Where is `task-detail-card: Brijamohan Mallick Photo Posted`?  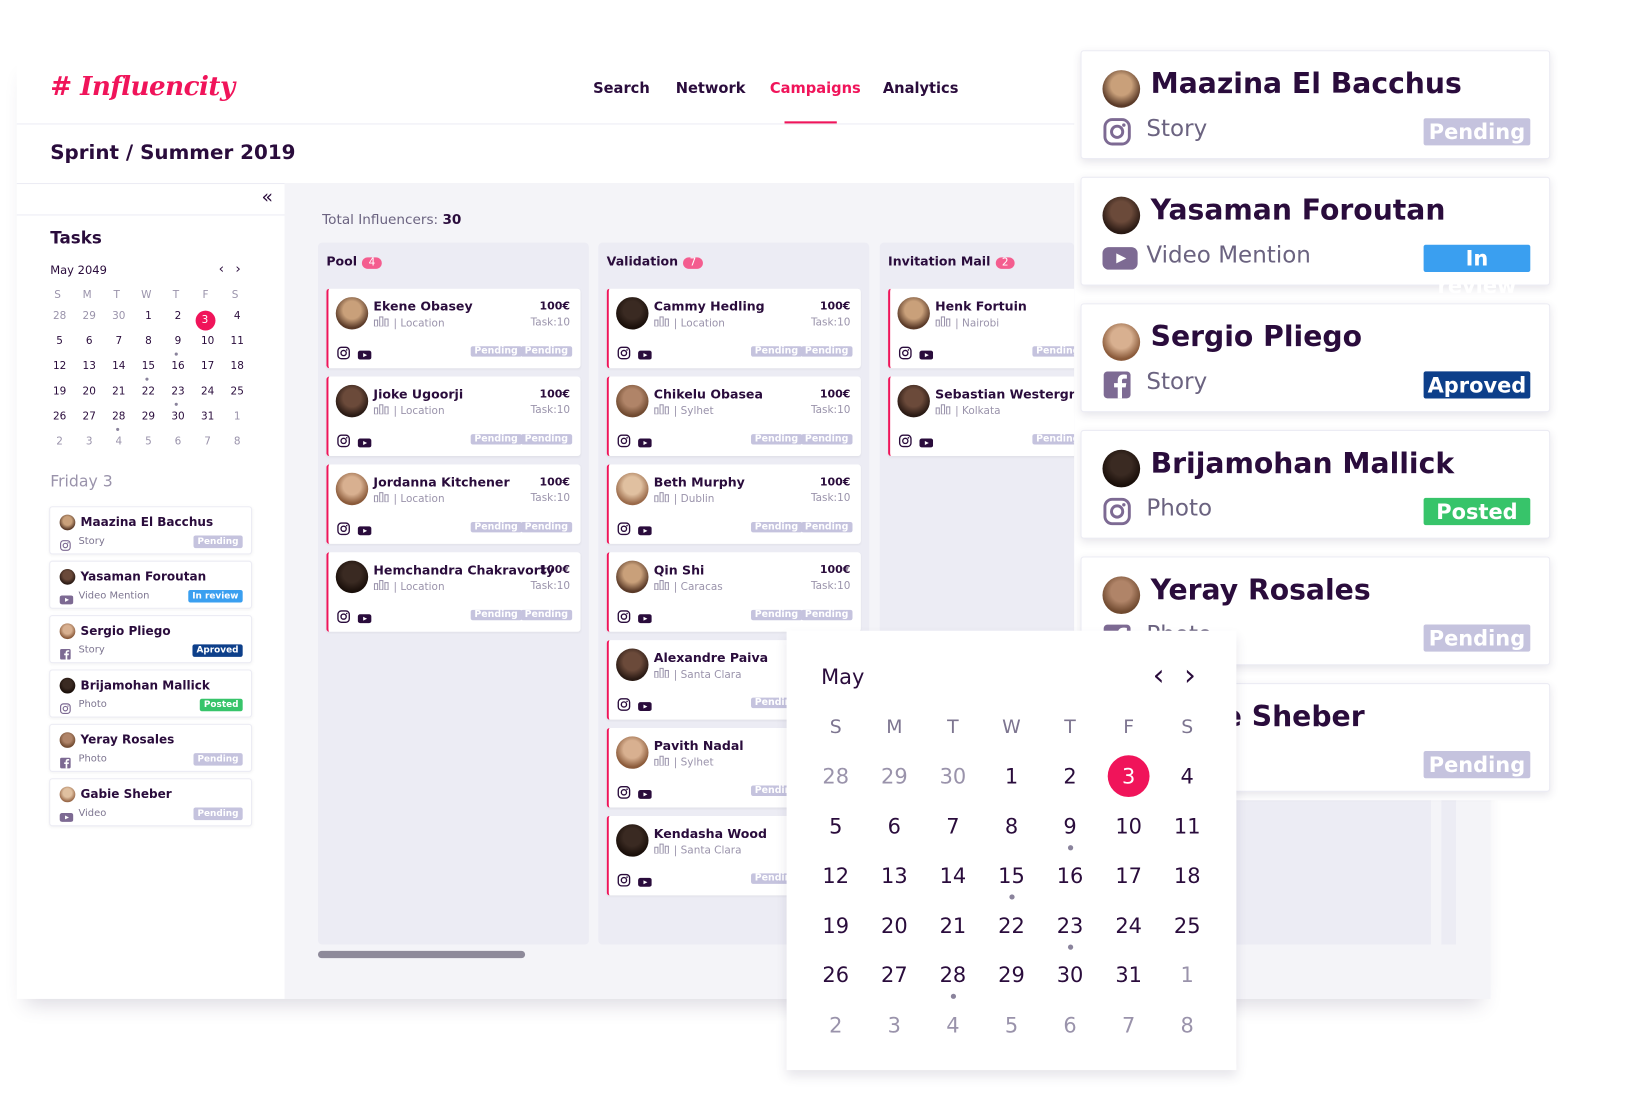
task-detail-card: Brijamohan Mallick Photo Posted is located at coordinates (1315, 484).